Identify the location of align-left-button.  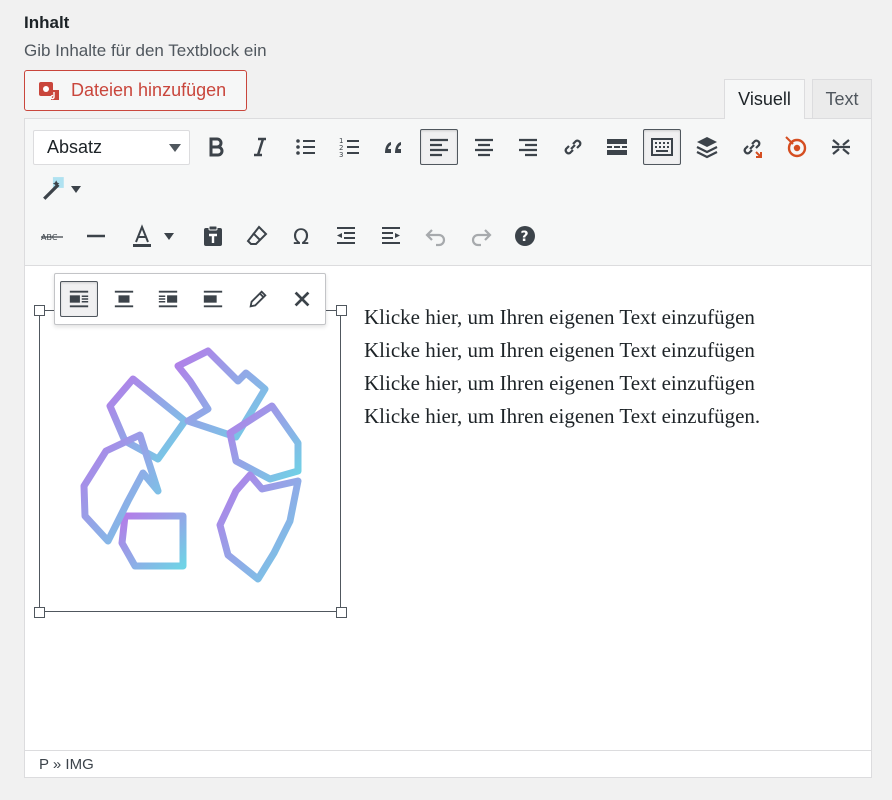
(439, 147).